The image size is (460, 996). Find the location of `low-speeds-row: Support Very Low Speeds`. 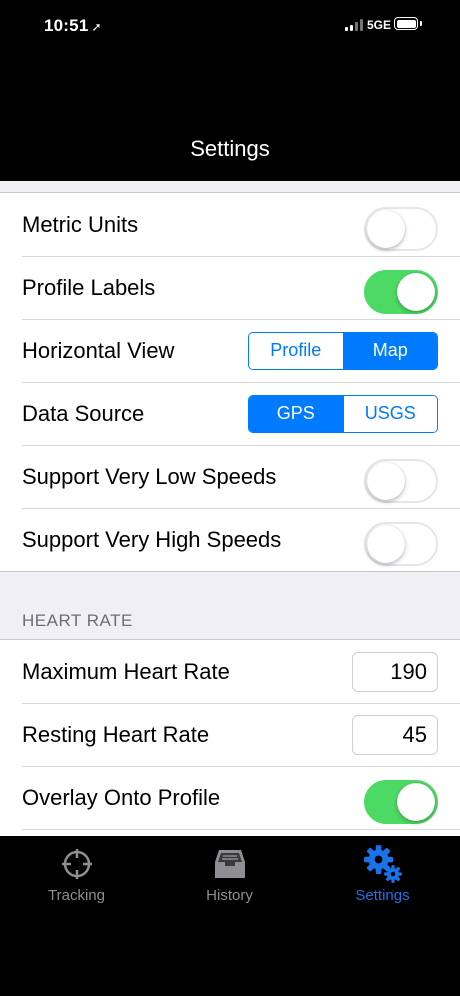

low-speeds-row: Support Very Low Speeds is located at coordinates (230, 476).